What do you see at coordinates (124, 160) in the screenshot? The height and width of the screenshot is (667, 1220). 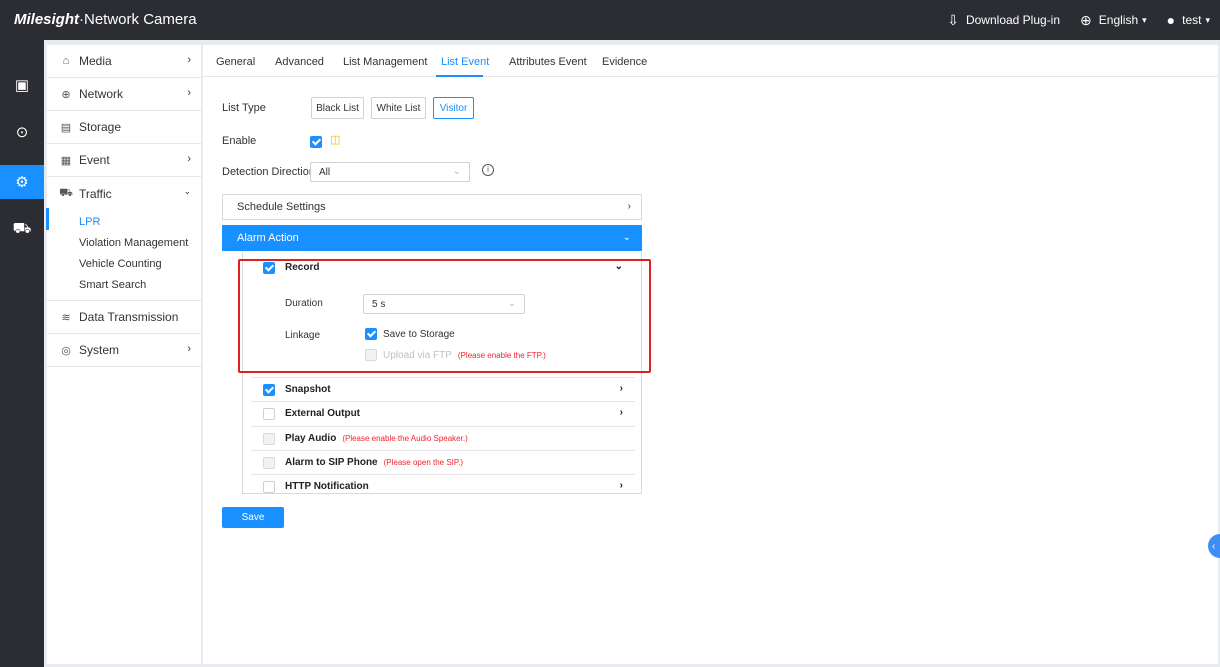 I see `nav-item-event: ▦ Event ›` at bounding box center [124, 160].